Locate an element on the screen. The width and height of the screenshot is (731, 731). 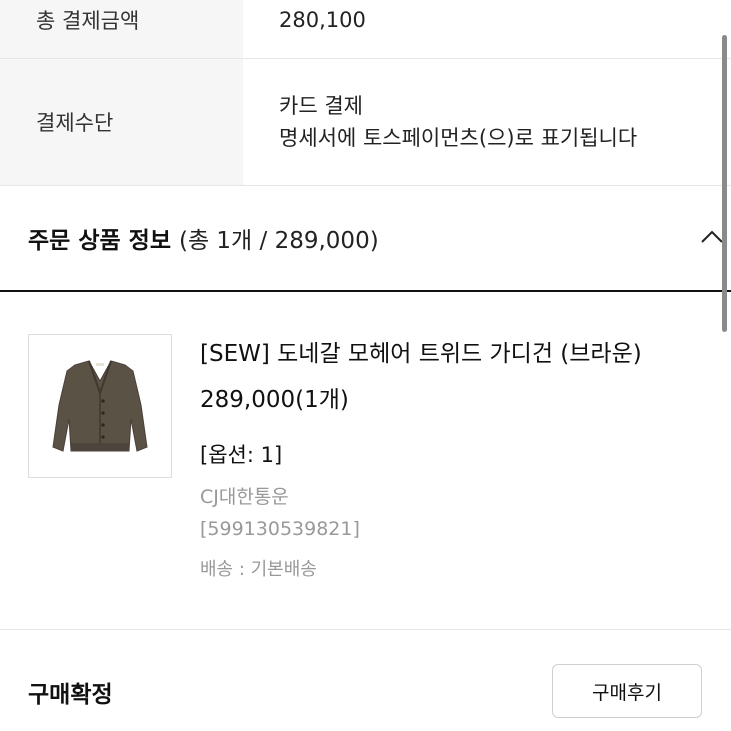
order-items-summary: (총 1개 / 289,000) is located at coordinates (278, 241).